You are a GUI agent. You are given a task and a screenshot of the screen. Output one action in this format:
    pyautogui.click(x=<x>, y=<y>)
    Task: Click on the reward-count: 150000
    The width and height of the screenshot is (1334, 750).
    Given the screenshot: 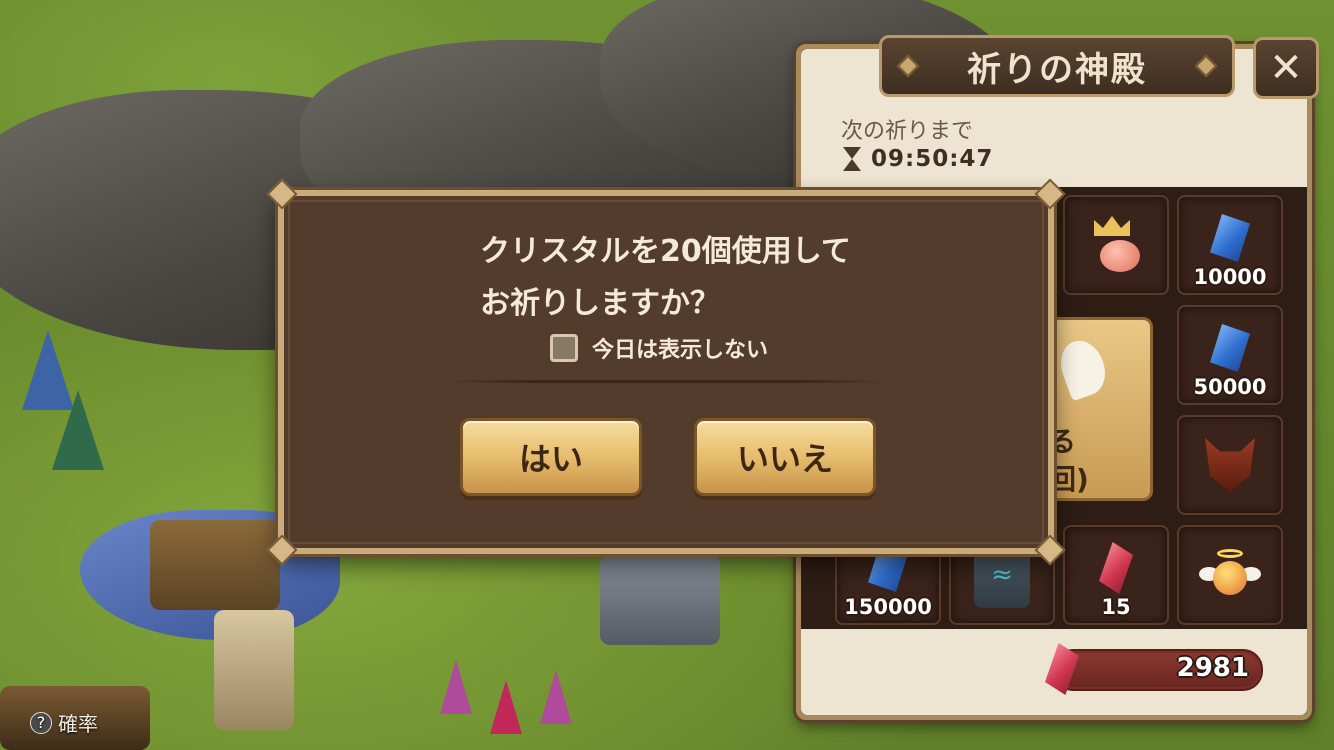 What is the action you would take?
    pyautogui.click(x=888, y=607)
    